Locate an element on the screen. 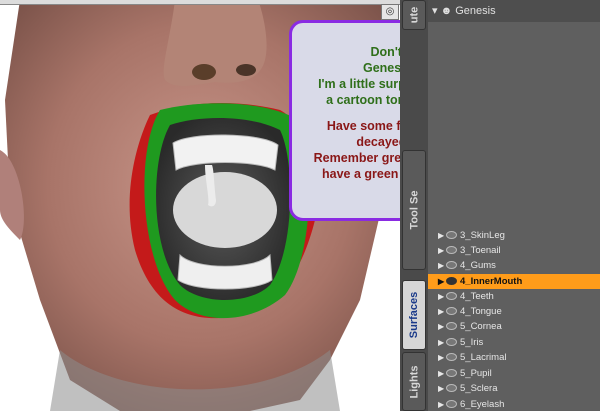  callout-line: Have some fun, make a gold tooth, is located at coordinates (363, 126).